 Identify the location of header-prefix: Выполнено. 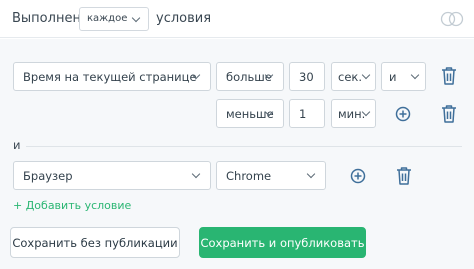
(50, 18).